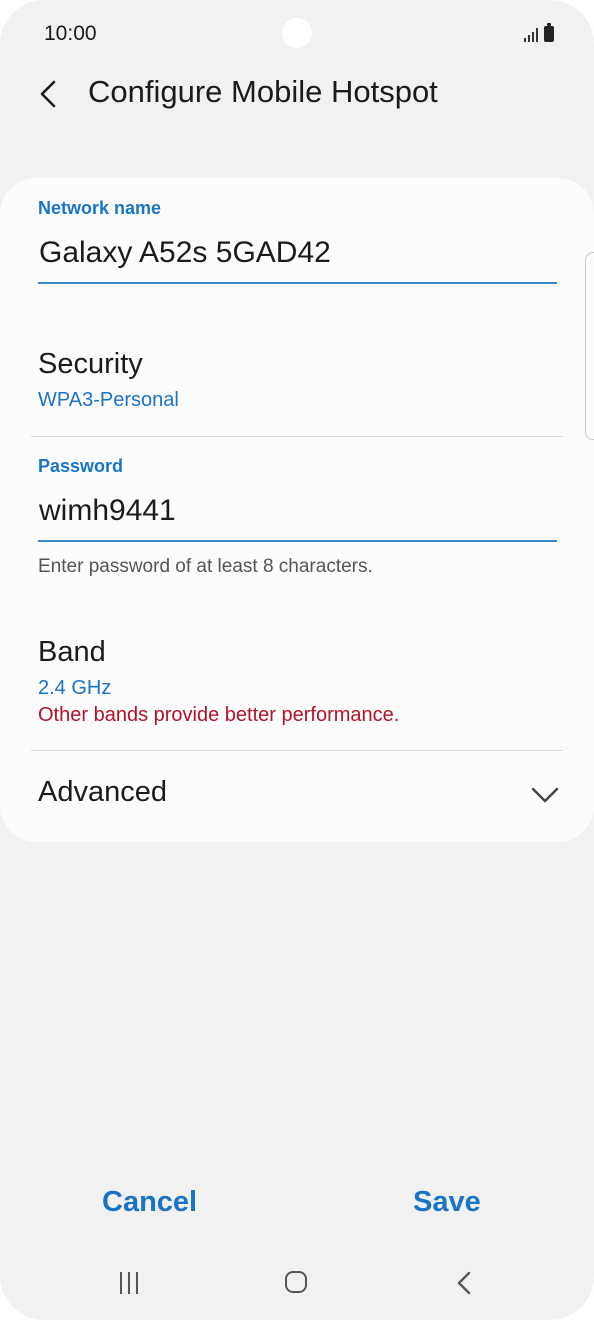  Describe the element at coordinates (205, 566) in the screenshot. I see `password-helper-text: Enter password of at least 8 characters.` at that location.